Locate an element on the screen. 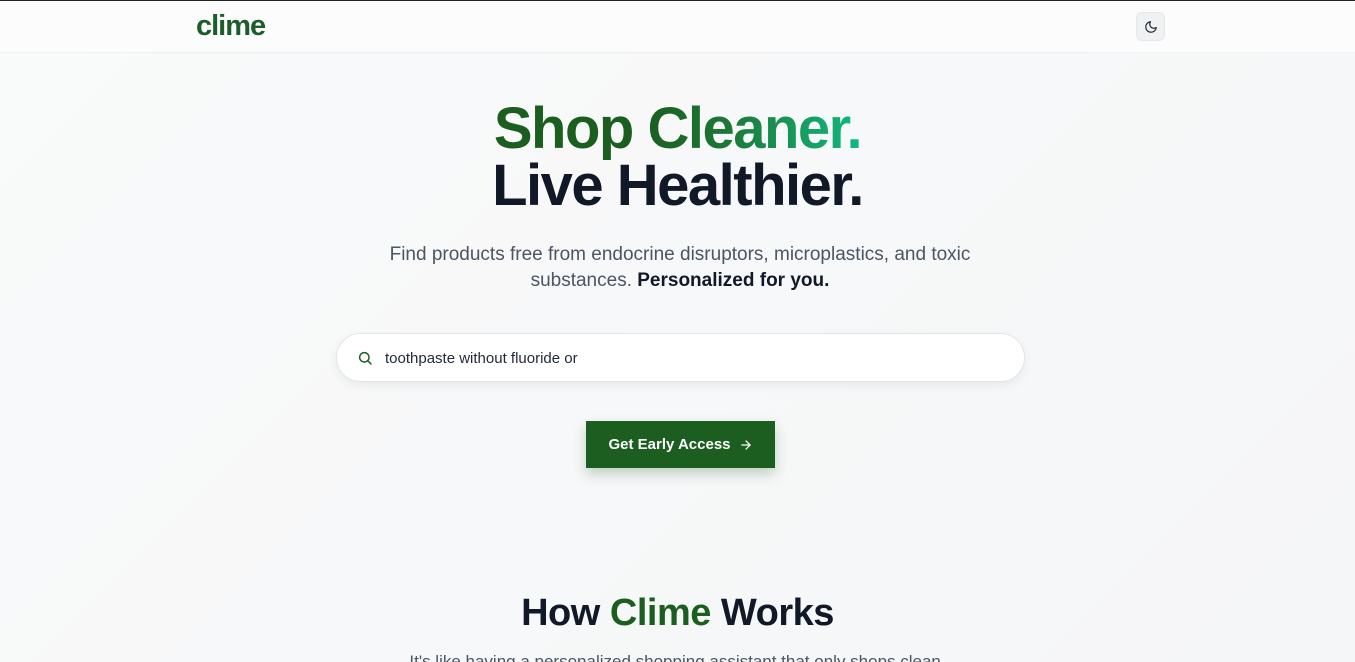 The width and height of the screenshot is (1355, 662). get-early-access-button: Get Early Access is located at coordinates (680, 444).